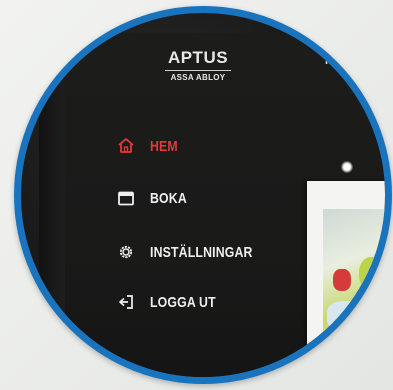 This screenshot has height=390, width=393. What do you see at coordinates (333, 61) in the screenshot?
I see `header-text-cutoff: HE` at bounding box center [333, 61].